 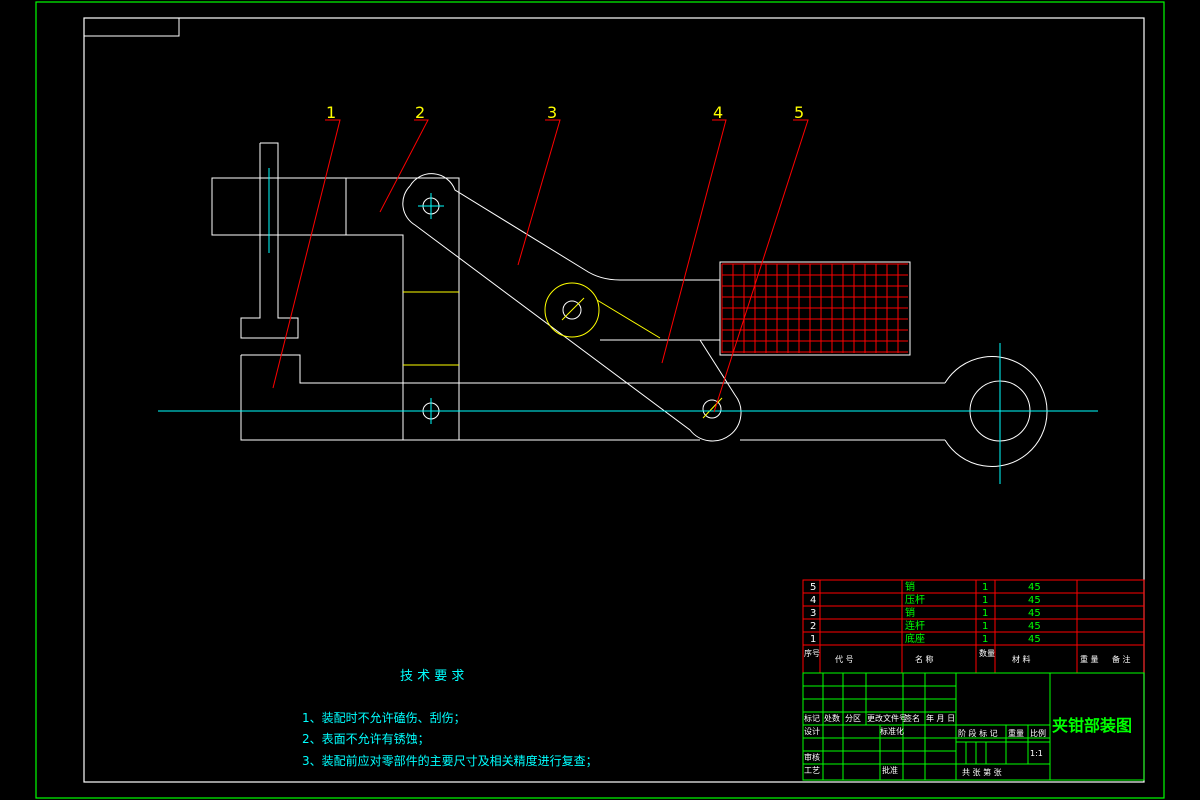 I want to click on svg-text: 名 称, so click(x=924, y=659).